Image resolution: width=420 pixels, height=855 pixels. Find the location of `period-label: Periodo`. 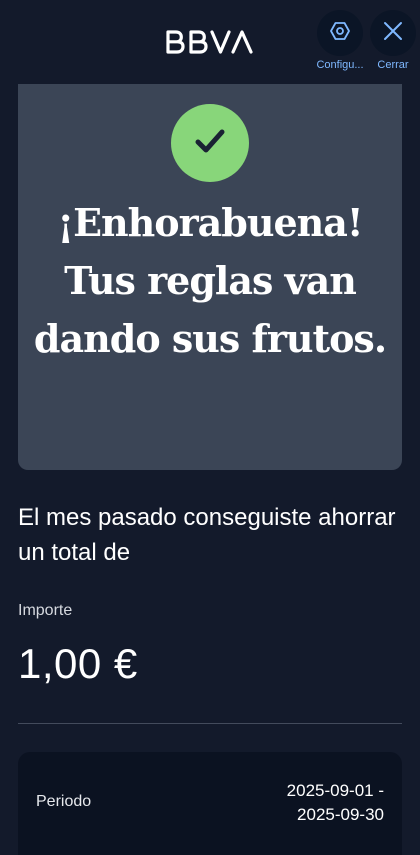

period-label: Periodo is located at coordinates (64, 801).